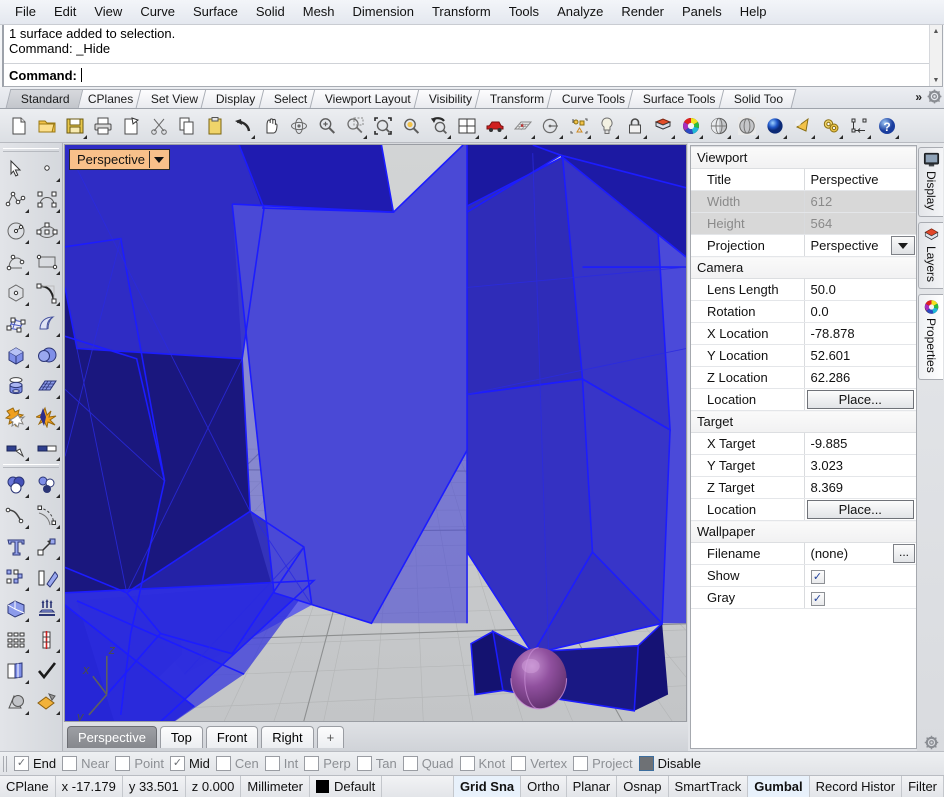 The width and height of the screenshot is (944, 797). Describe the element at coordinates (775, 126) in the screenshot. I see `rendered-sphere-icon` at that location.